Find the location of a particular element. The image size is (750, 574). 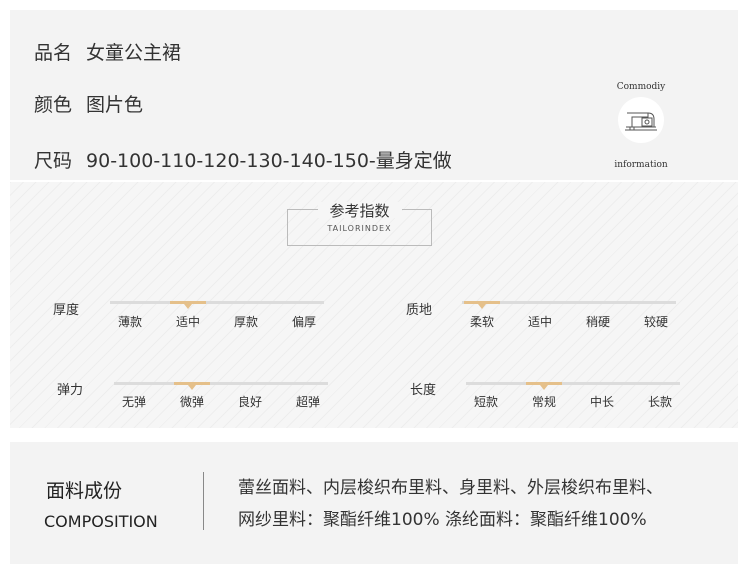

scale-option: 柔软 is located at coordinates (481, 322).